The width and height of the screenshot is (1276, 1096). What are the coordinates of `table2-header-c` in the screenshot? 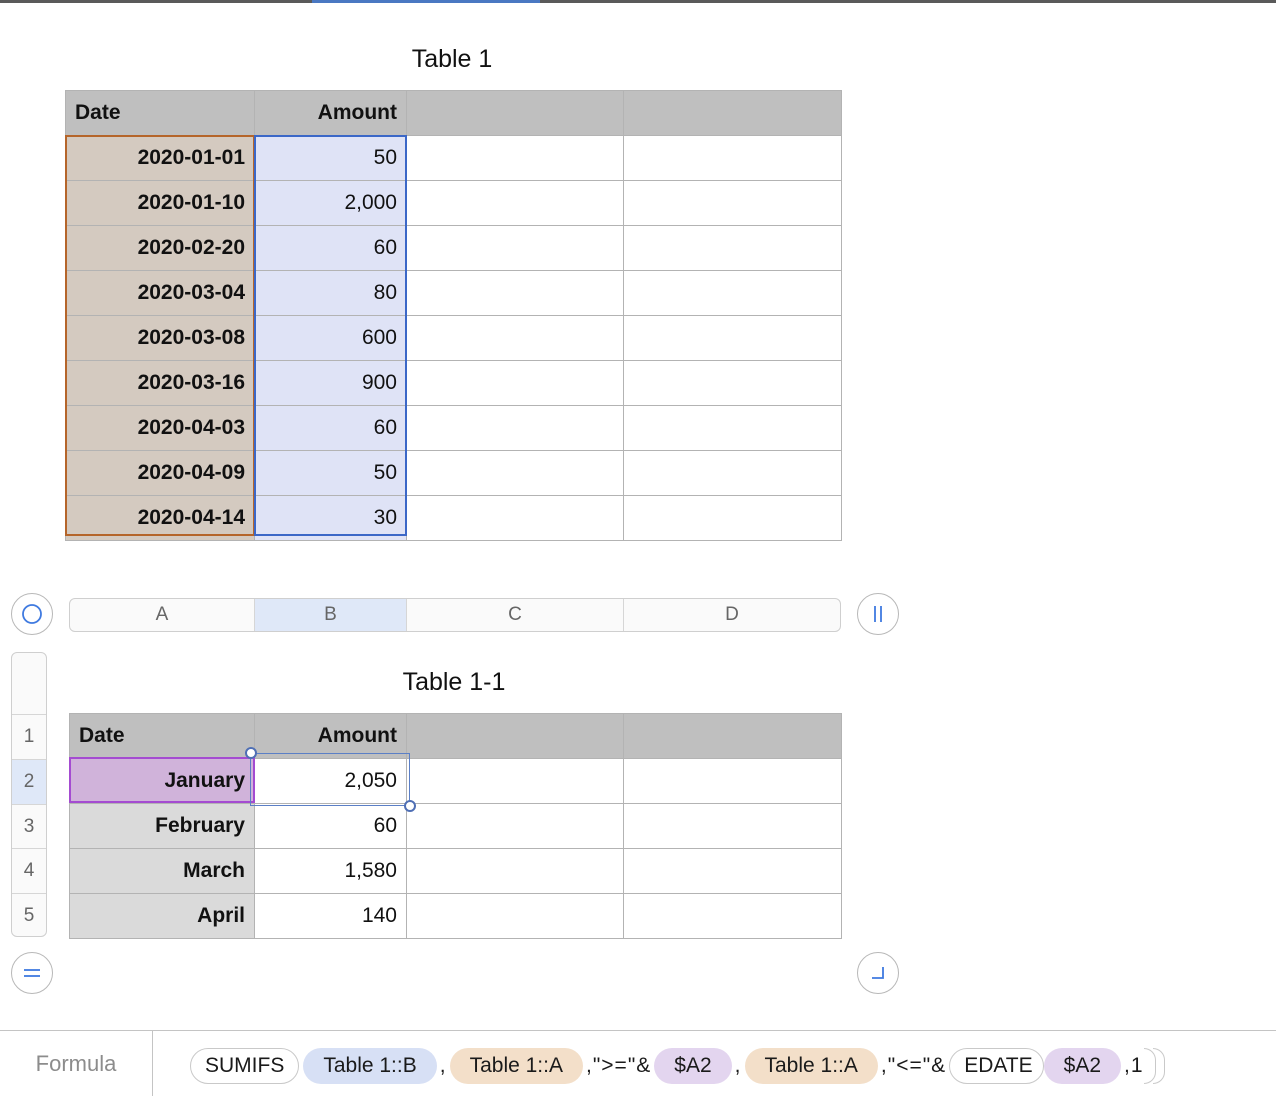 It's located at (515, 736).